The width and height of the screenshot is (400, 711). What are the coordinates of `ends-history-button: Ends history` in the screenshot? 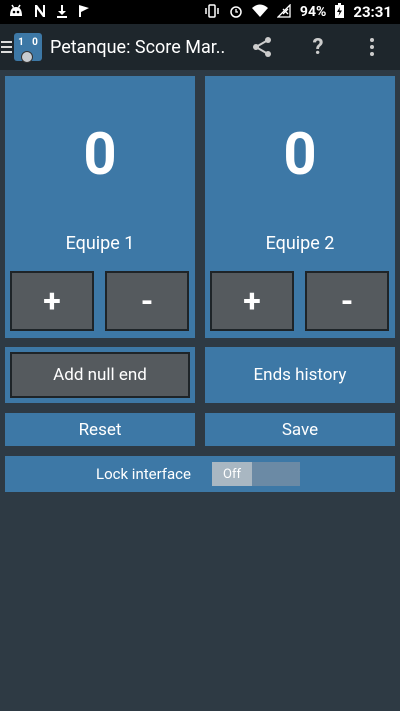 It's located at (300, 375).